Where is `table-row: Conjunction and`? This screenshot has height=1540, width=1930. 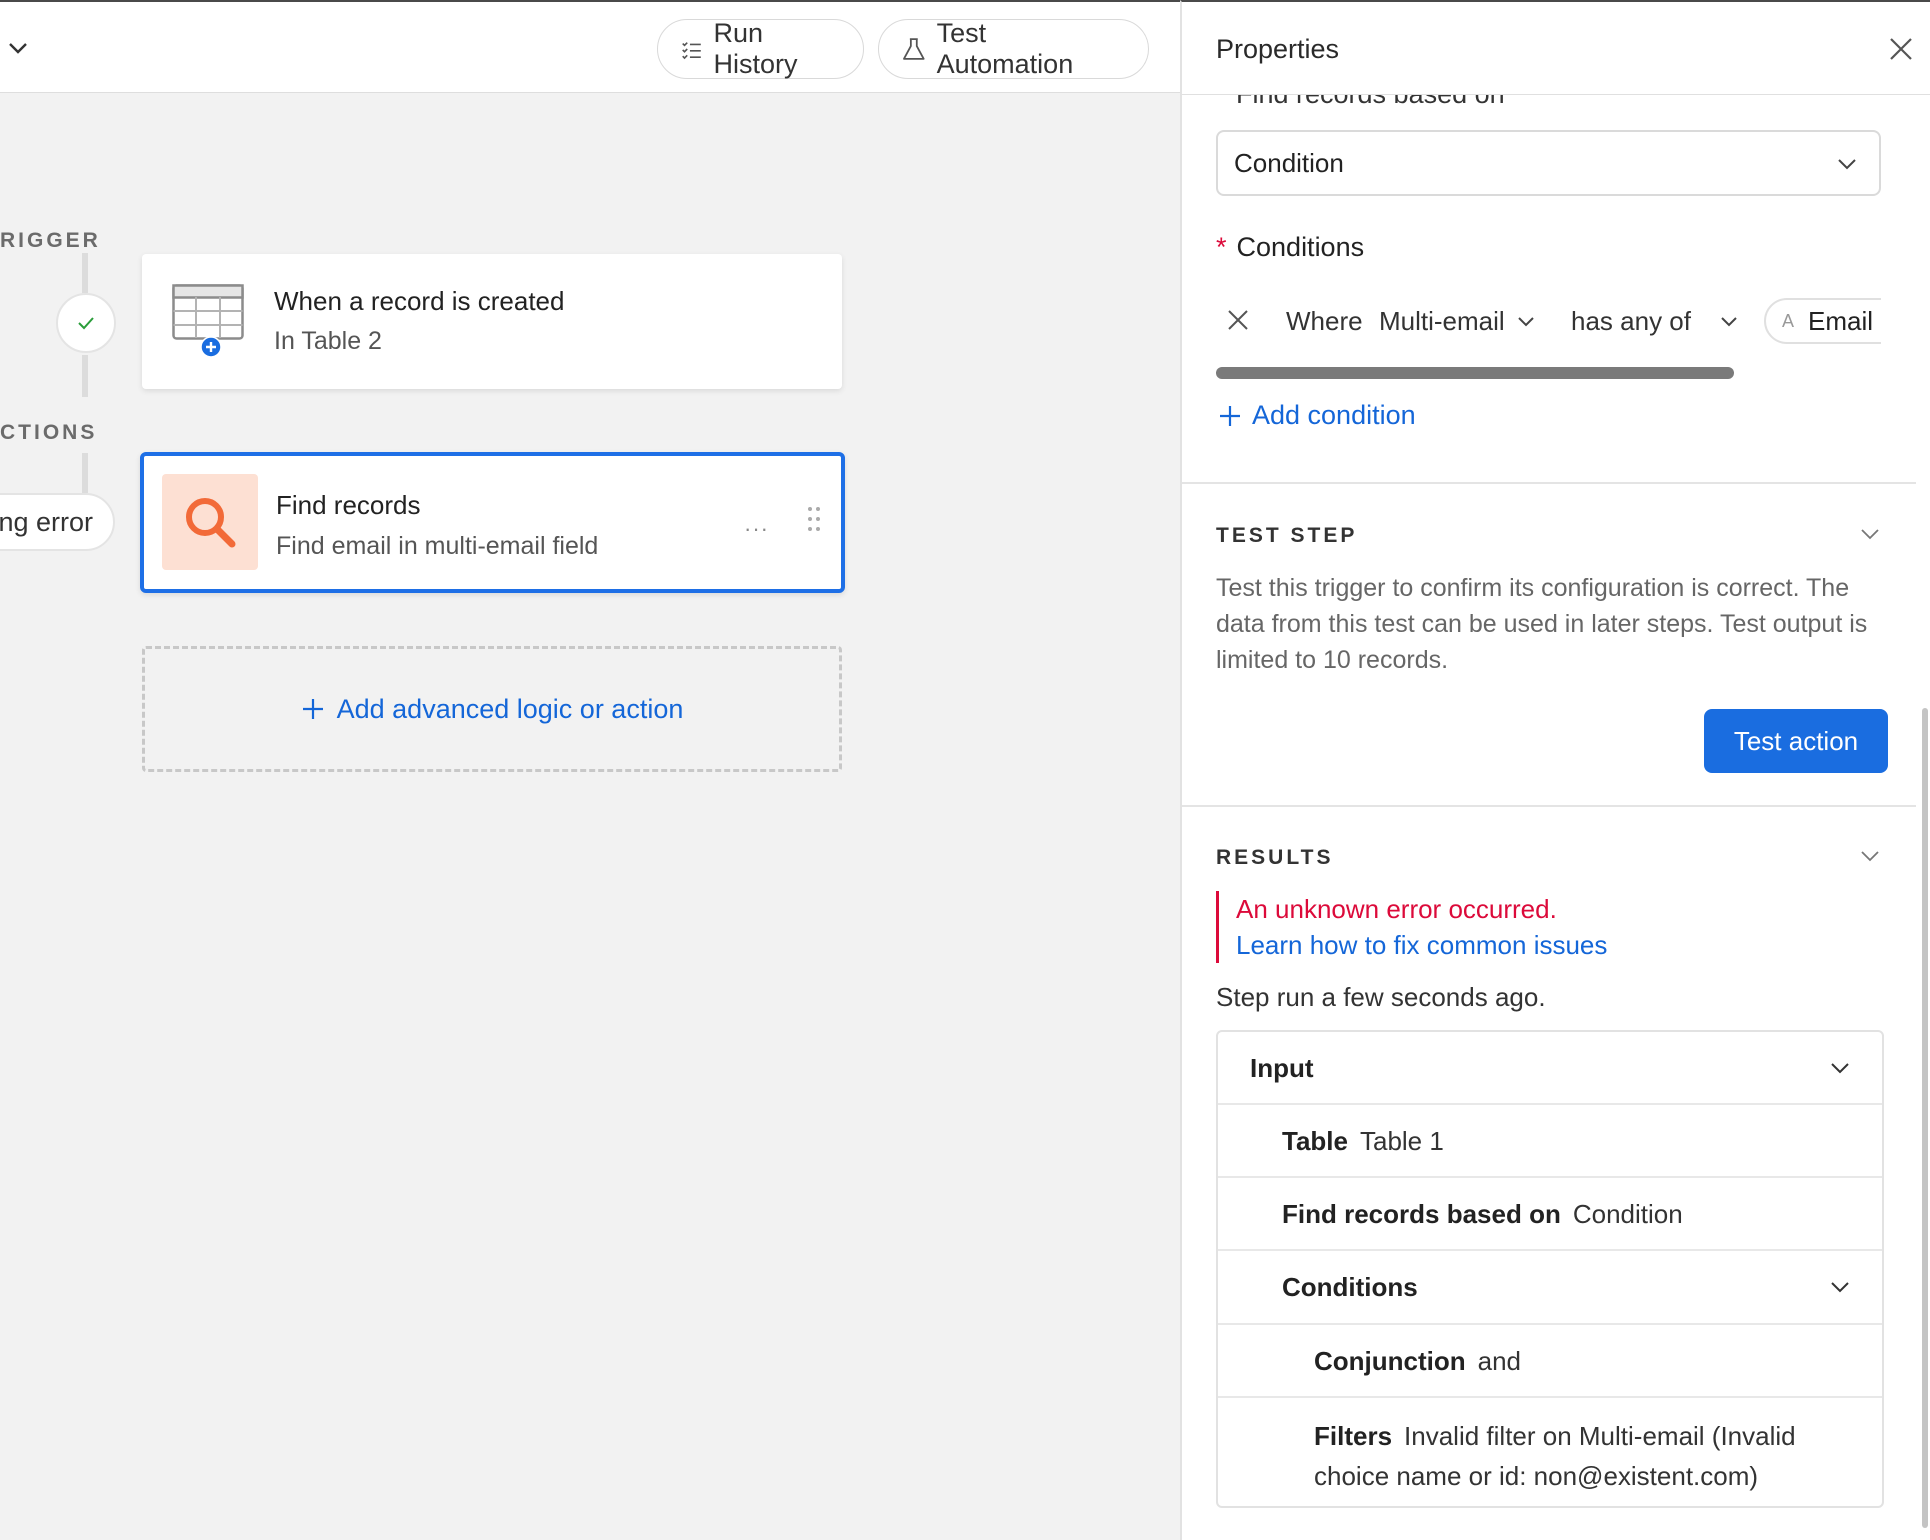
table-row: Conjunction and is located at coordinates (1550, 1361).